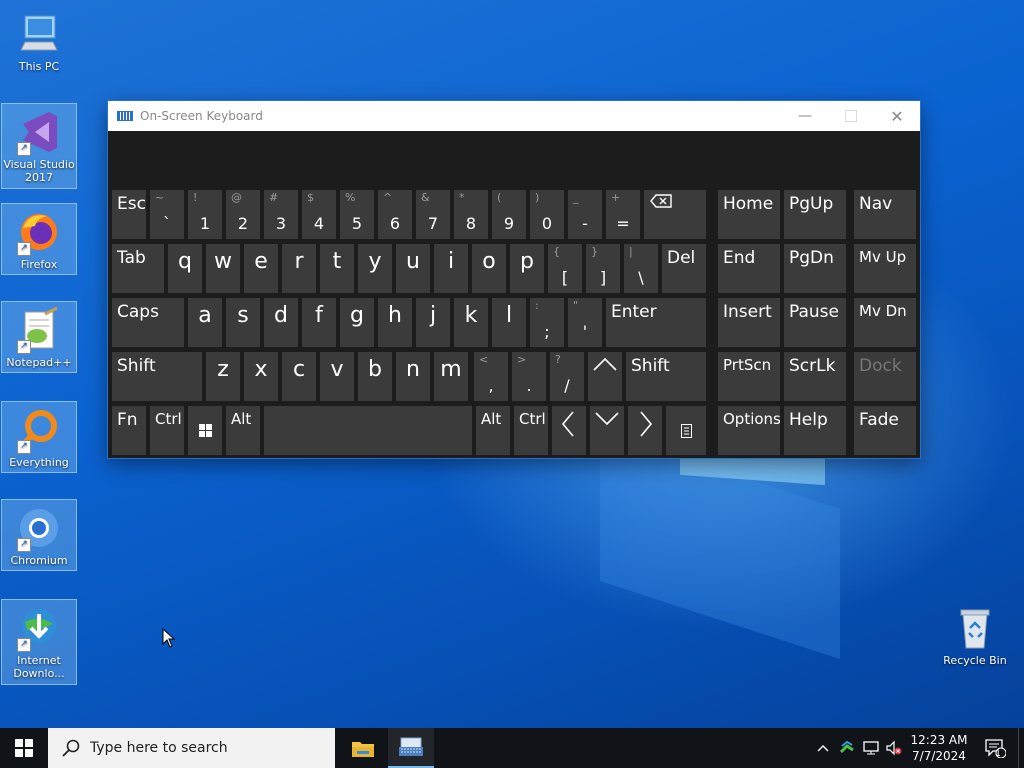 The image size is (1024, 768). Describe the element at coordinates (281, 214) in the screenshot. I see `key-row1-3: #3` at that location.